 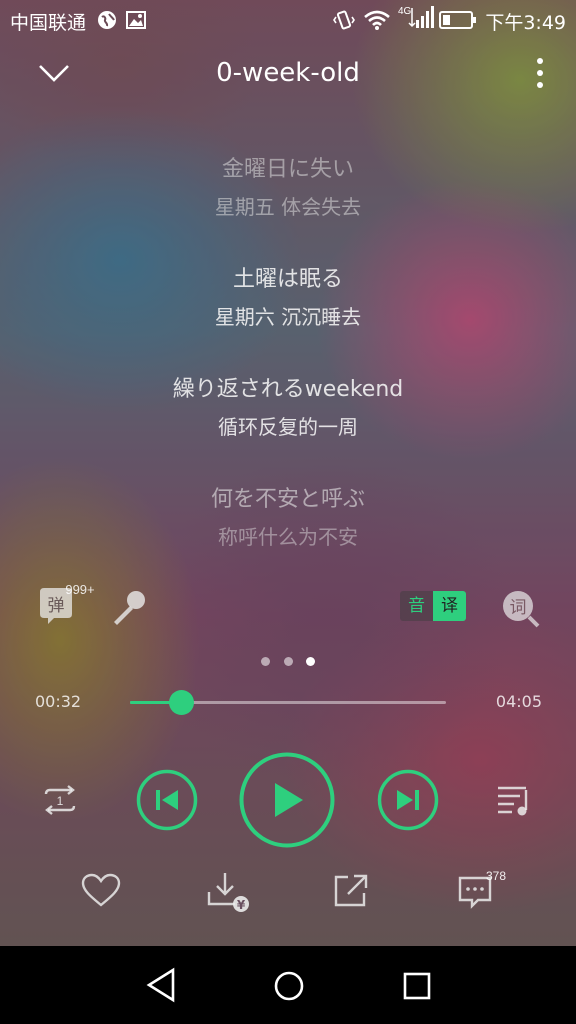 I want to click on home-nav-button, so click(x=289, y=988).